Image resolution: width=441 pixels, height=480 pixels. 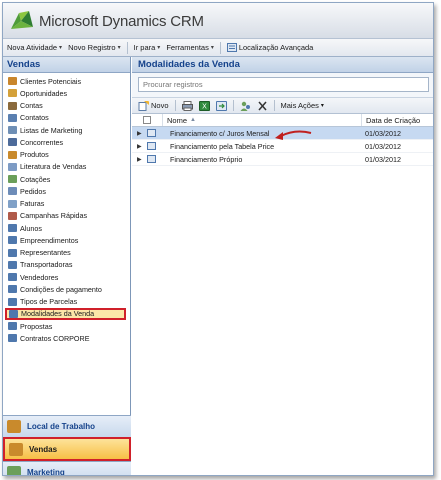 What do you see at coordinates (262, 106) in the screenshot?
I see `delete-button` at bounding box center [262, 106].